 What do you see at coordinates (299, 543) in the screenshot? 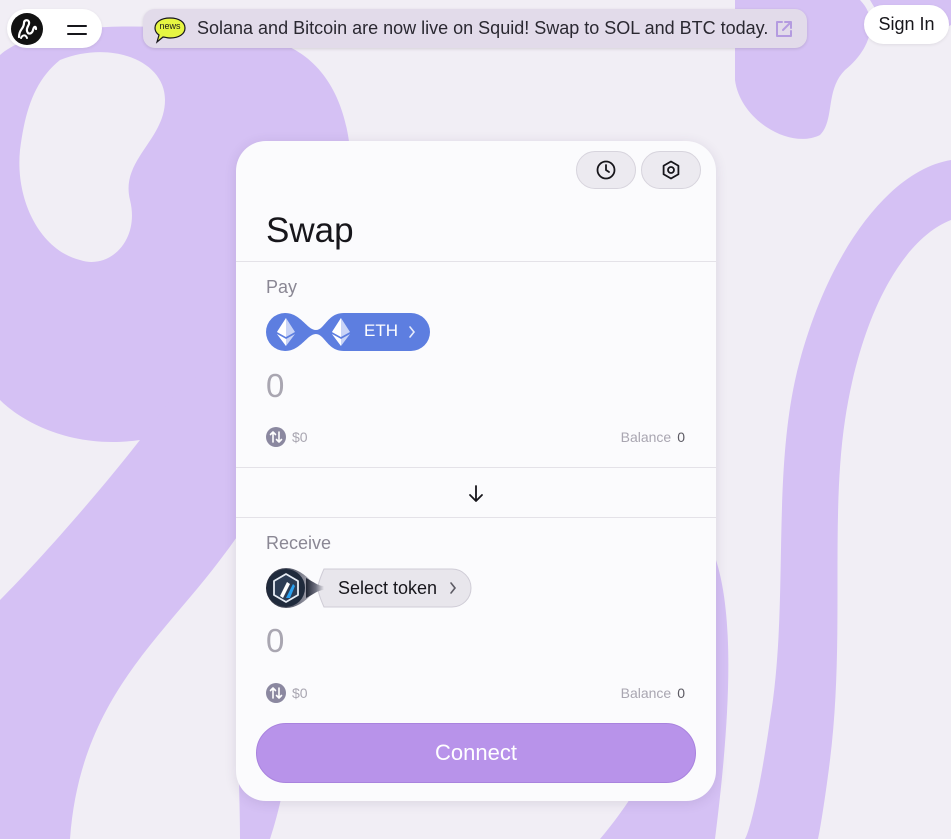
I see `receive-label: Receive` at bounding box center [299, 543].